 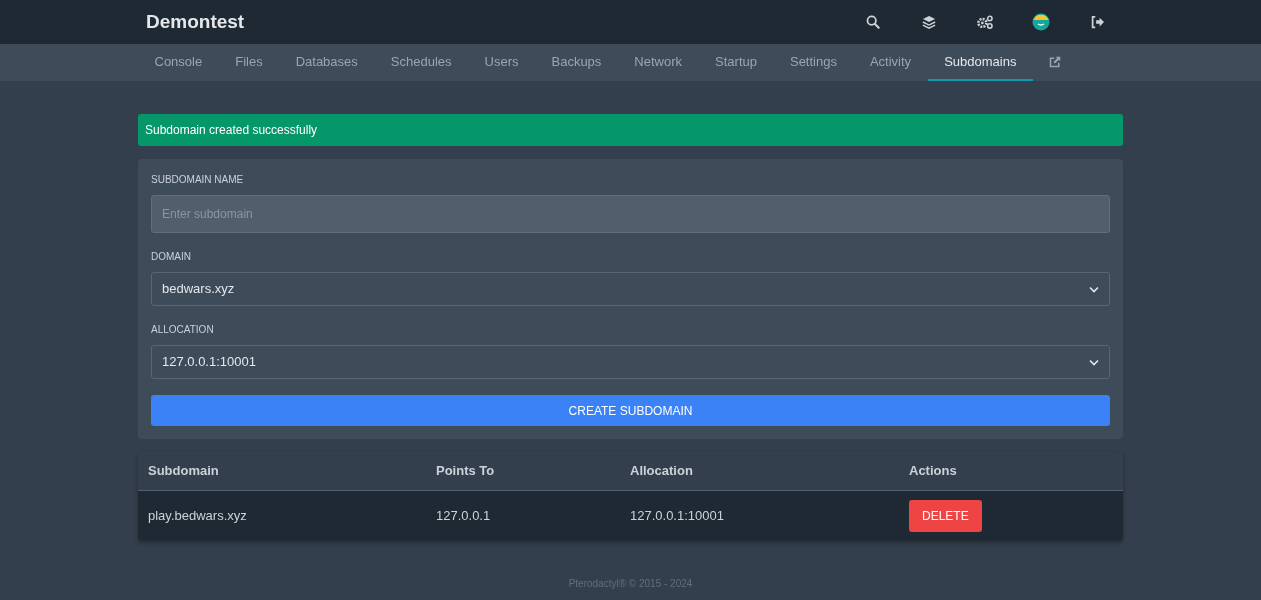 What do you see at coordinates (630, 362) in the screenshot?
I see `select-field: 127.0.0.1:10001` at bounding box center [630, 362].